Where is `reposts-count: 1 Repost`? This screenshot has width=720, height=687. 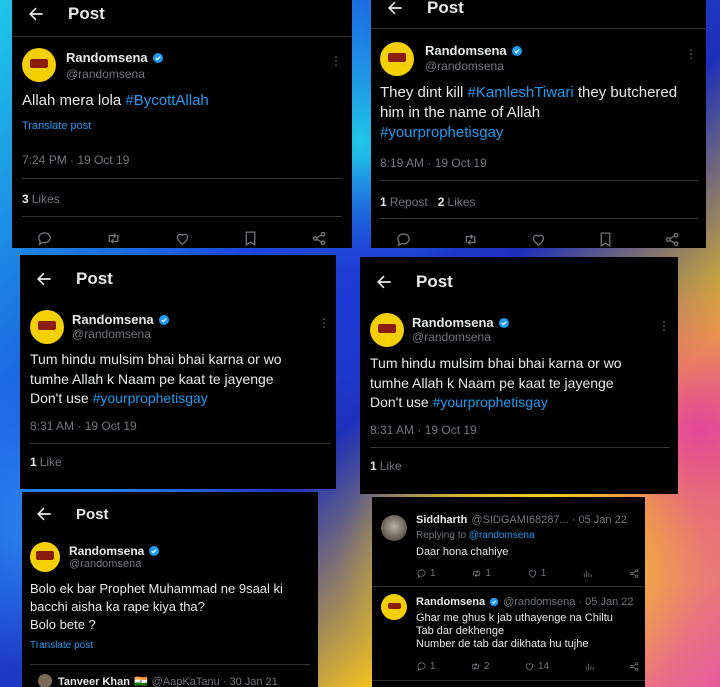
reposts-count: 1 Repost is located at coordinates (404, 202).